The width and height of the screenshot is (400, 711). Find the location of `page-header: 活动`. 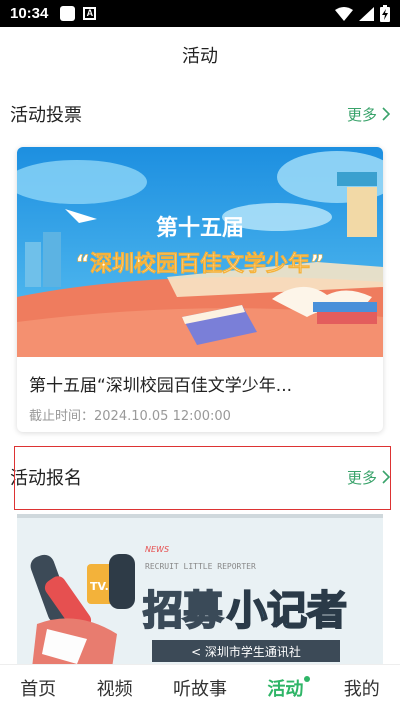

page-header: 活动 is located at coordinates (200, 55).